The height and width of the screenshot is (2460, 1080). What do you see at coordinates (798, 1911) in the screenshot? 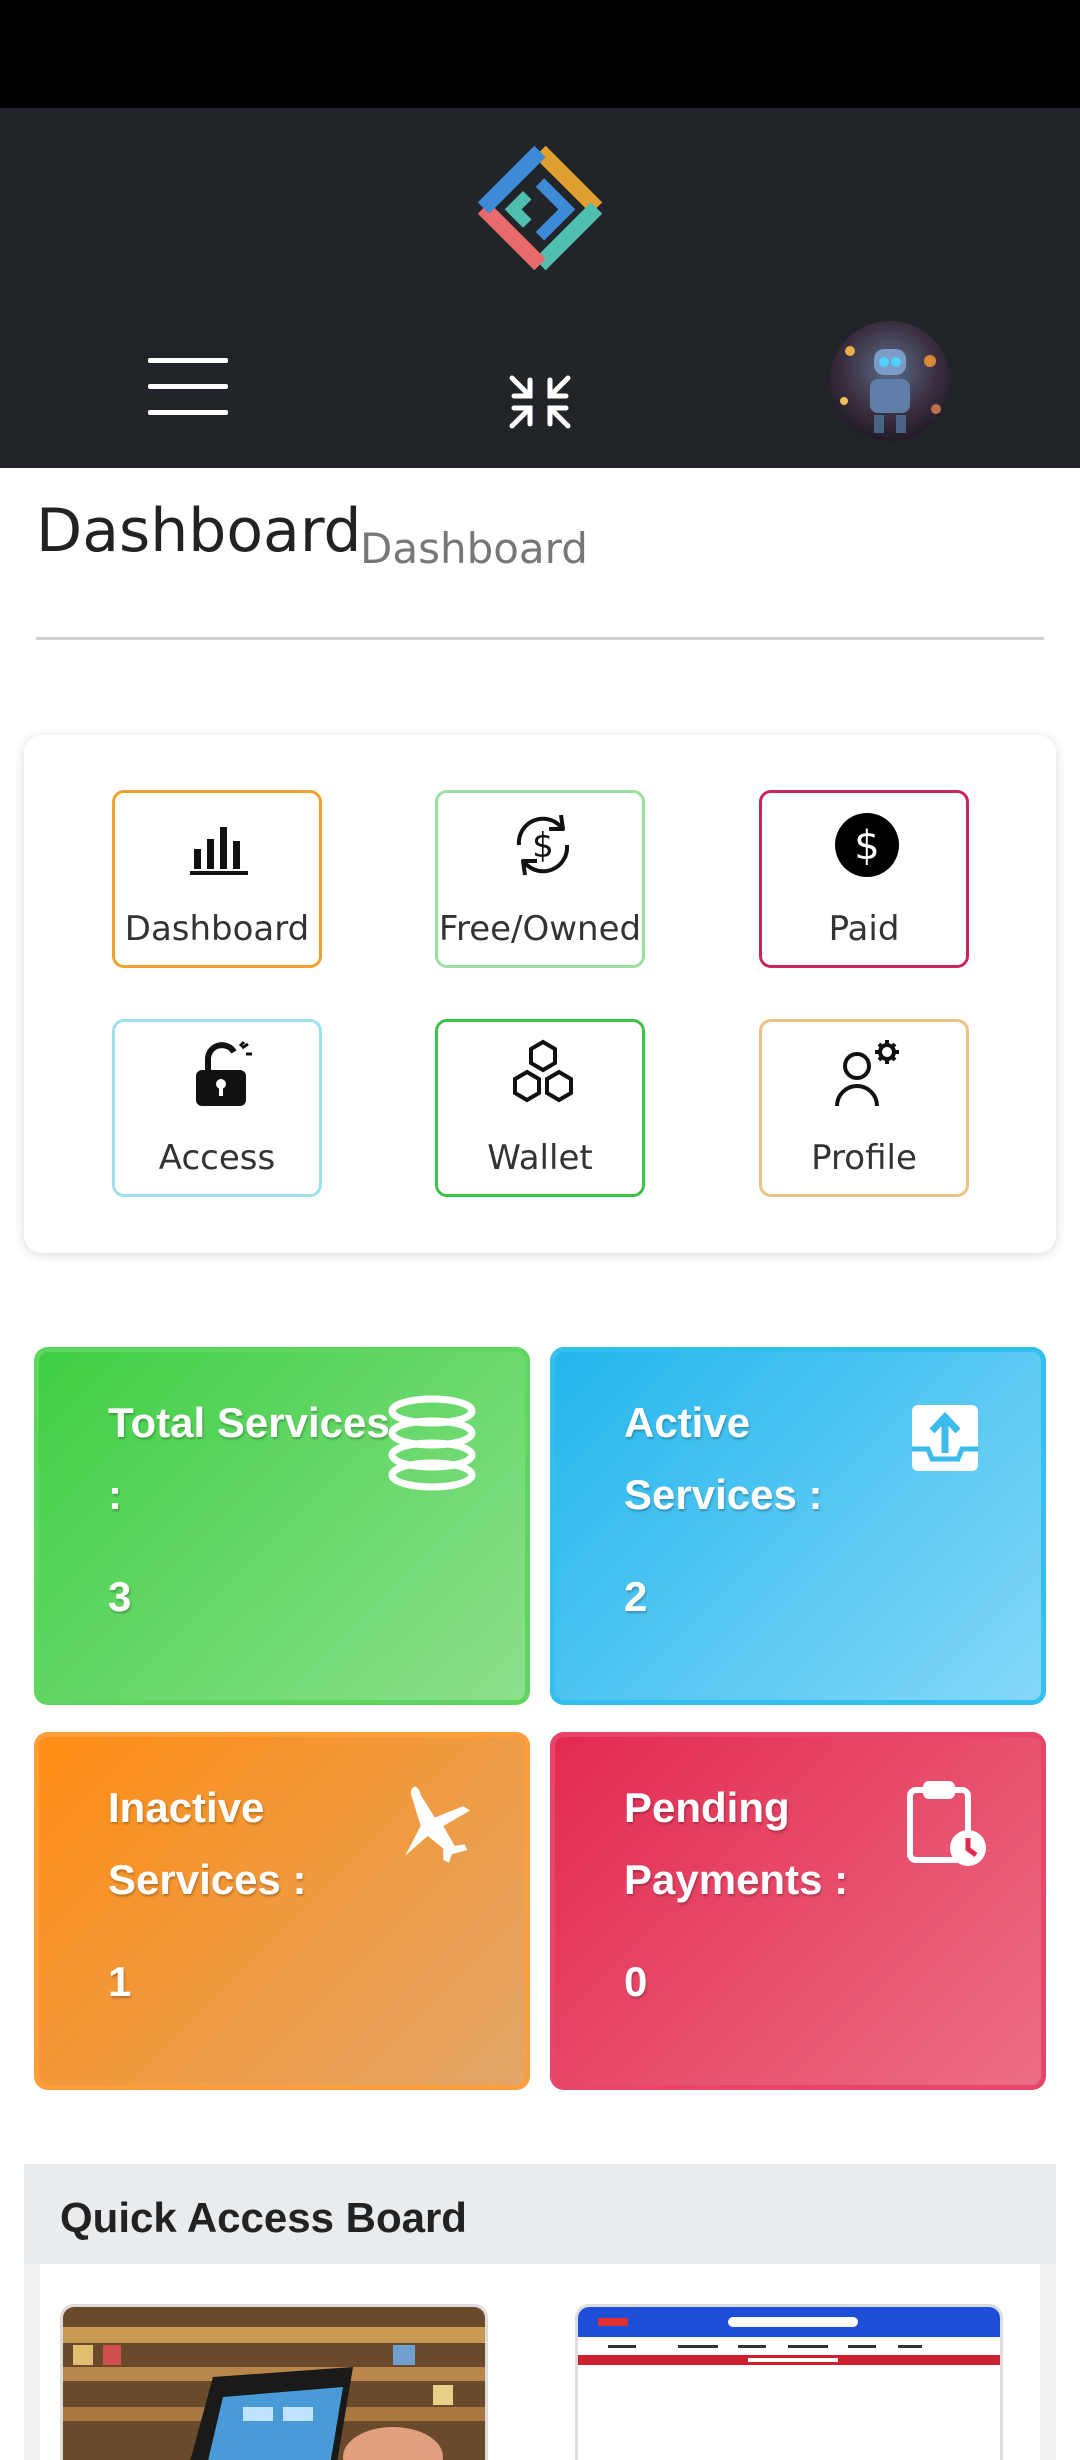
I see `stat-card-pending-payments: Pending Payments : 0` at bounding box center [798, 1911].